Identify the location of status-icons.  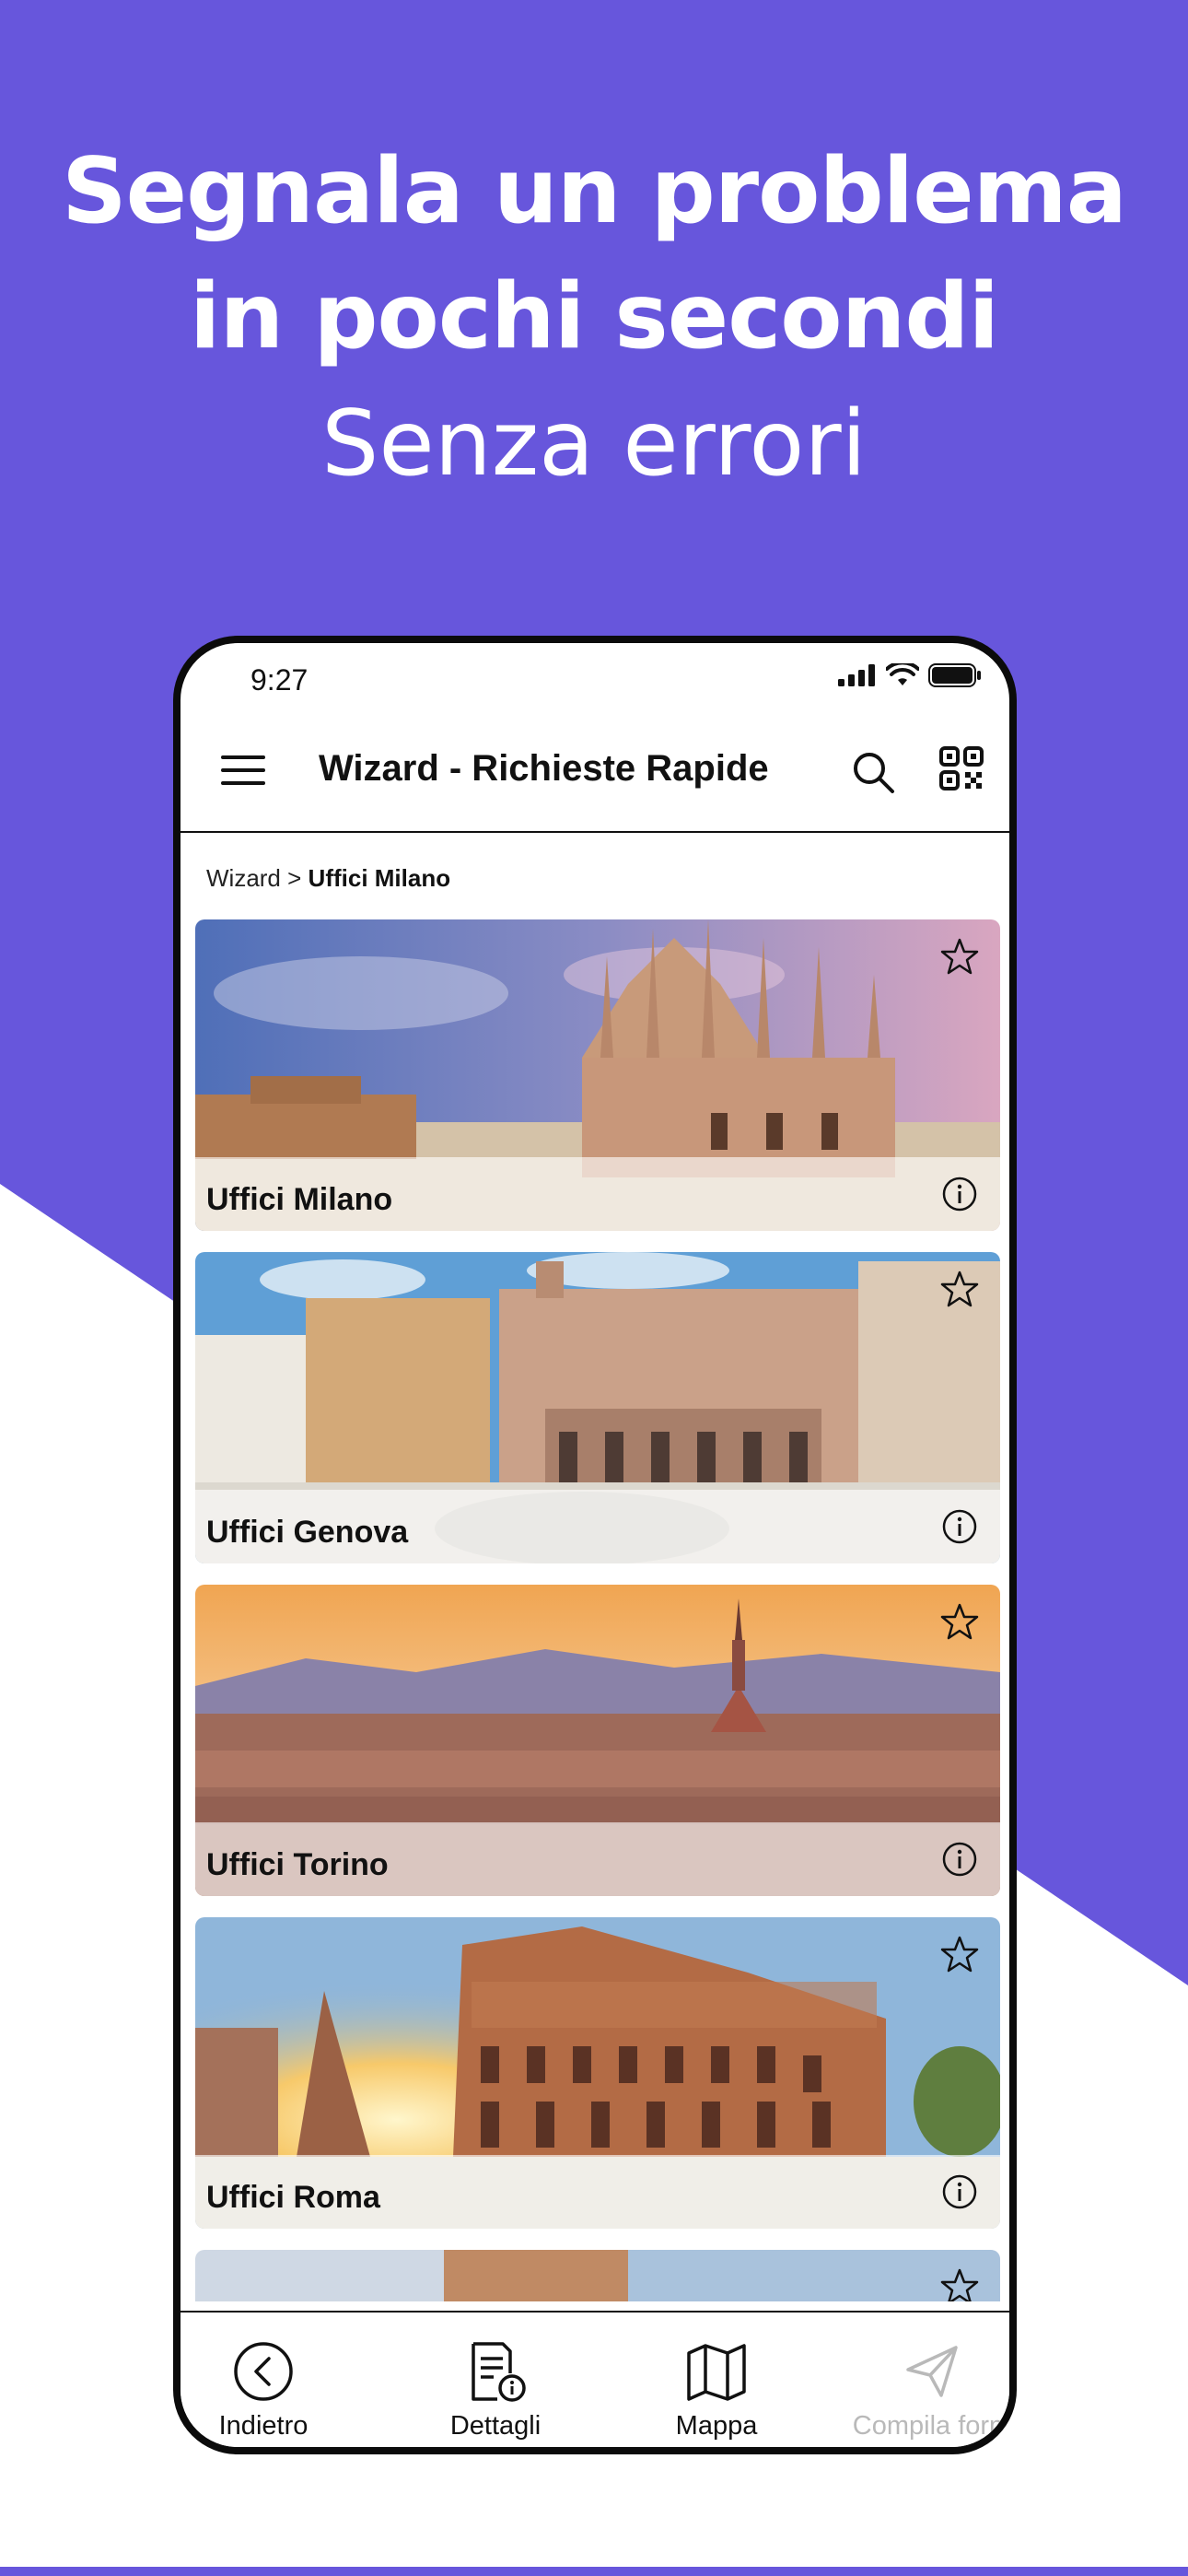
(910, 675).